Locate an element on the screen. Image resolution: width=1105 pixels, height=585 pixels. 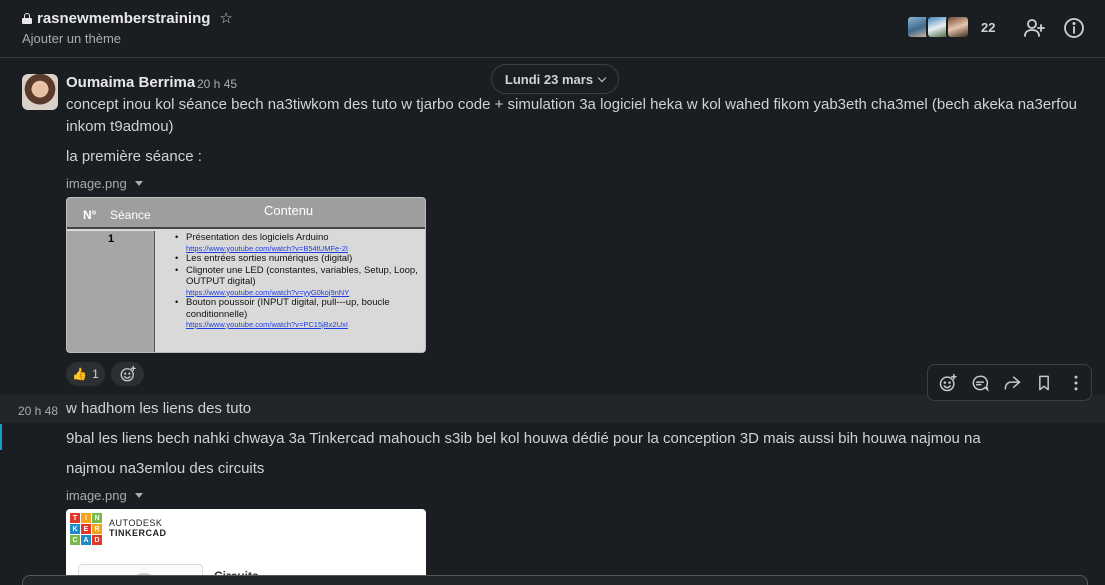
reaction-thumbs-up: 👍 1 is located at coordinates (85, 374).